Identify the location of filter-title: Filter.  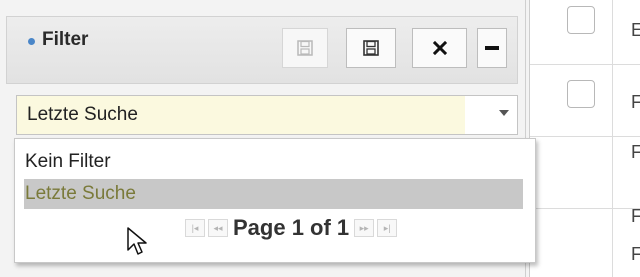
(65, 39).